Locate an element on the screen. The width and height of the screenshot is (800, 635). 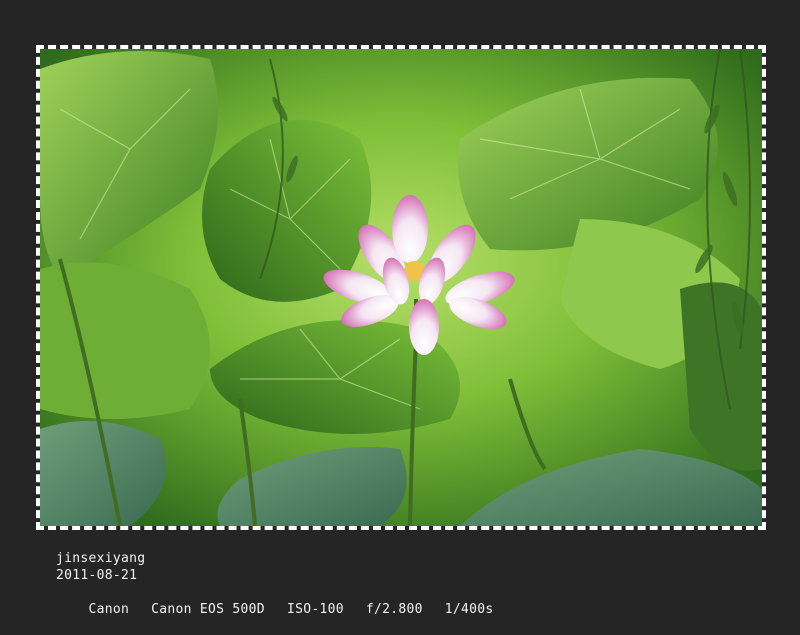
iso-value: ISO-100 is located at coordinates (315, 609).